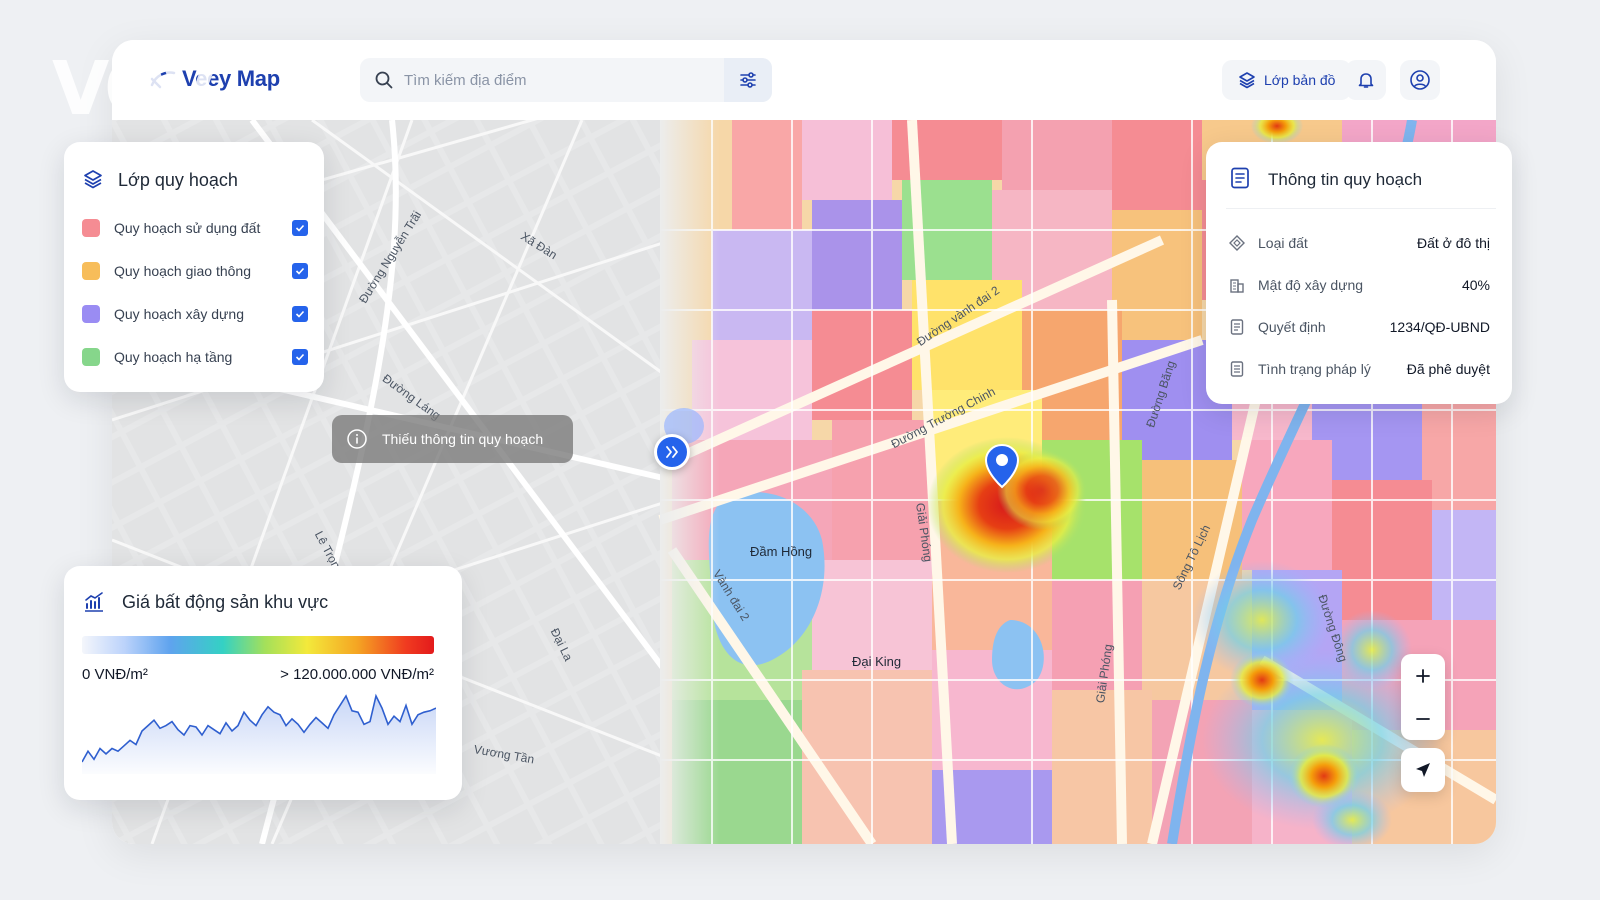 The width and height of the screenshot is (1600, 900). What do you see at coordinates (877, 661) in the screenshot?
I see `map-label-dai-king: Đại King` at bounding box center [877, 661].